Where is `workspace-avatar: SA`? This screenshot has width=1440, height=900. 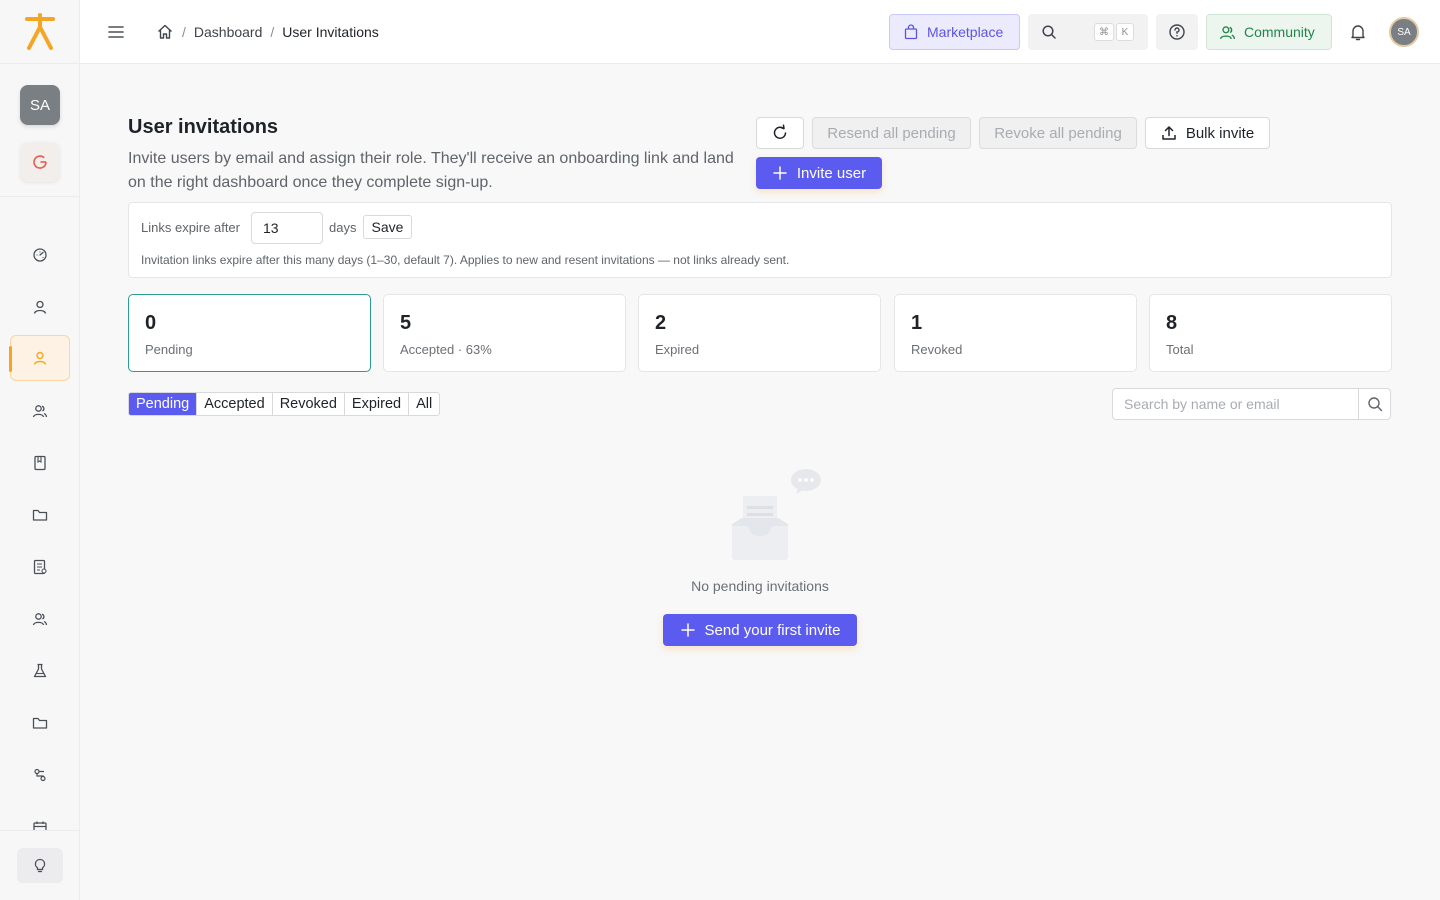 workspace-avatar: SA is located at coordinates (40, 105).